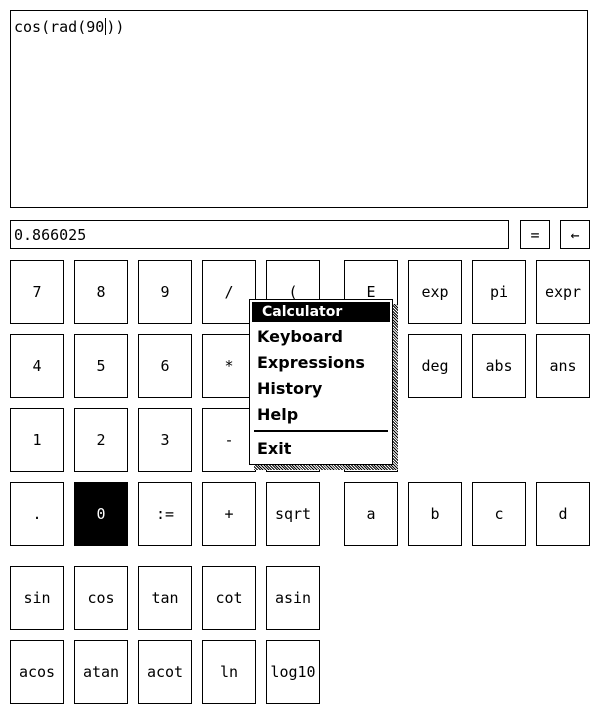 Image resolution: width=600 pixels, height=711 pixels. Describe the element at coordinates (37, 514) in the screenshot. I see `key-decimal-point: .` at that location.